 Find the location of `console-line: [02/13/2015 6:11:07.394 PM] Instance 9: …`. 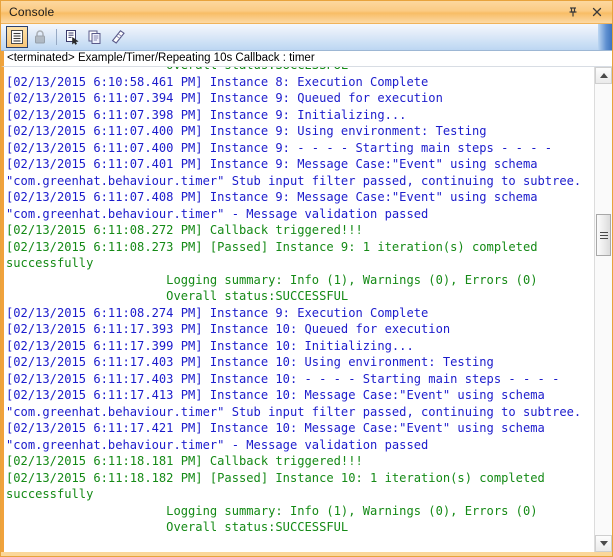

console-line: [02/13/2015 6:11:07.394 PM] Instance 9: … is located at coordinates (224, 98).